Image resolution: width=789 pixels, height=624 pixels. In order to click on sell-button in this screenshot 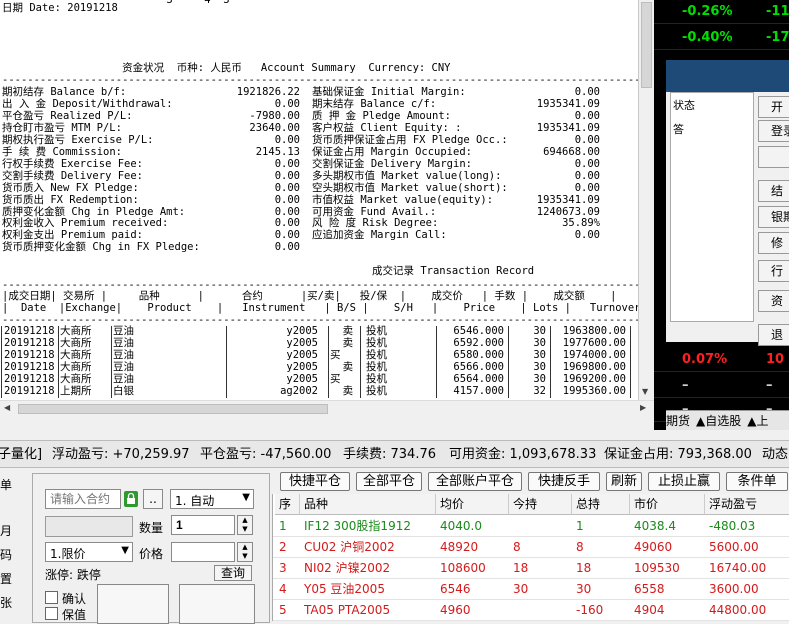, I will do `click(217, 604)`.